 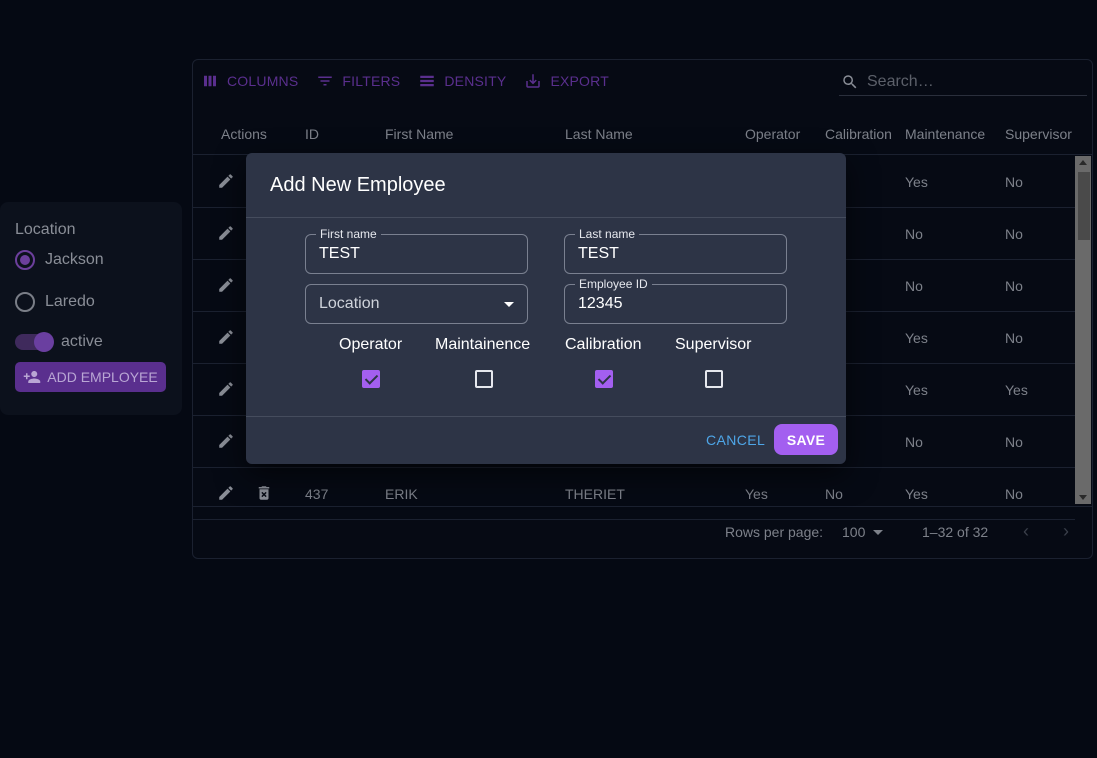 What do you see at coordinates (371, 81) in the screenshot?
I see `filters-label: FILTERS` at bounding box center [371, 81].